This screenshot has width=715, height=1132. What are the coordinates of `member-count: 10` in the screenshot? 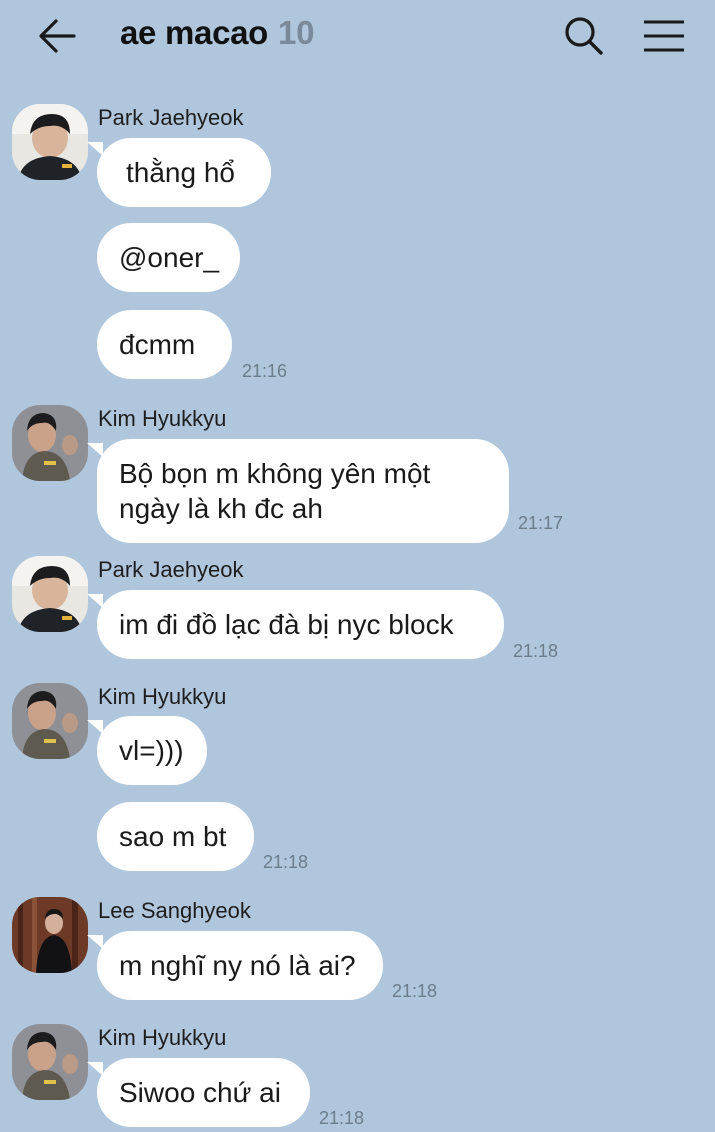 It's located at (296, 32).